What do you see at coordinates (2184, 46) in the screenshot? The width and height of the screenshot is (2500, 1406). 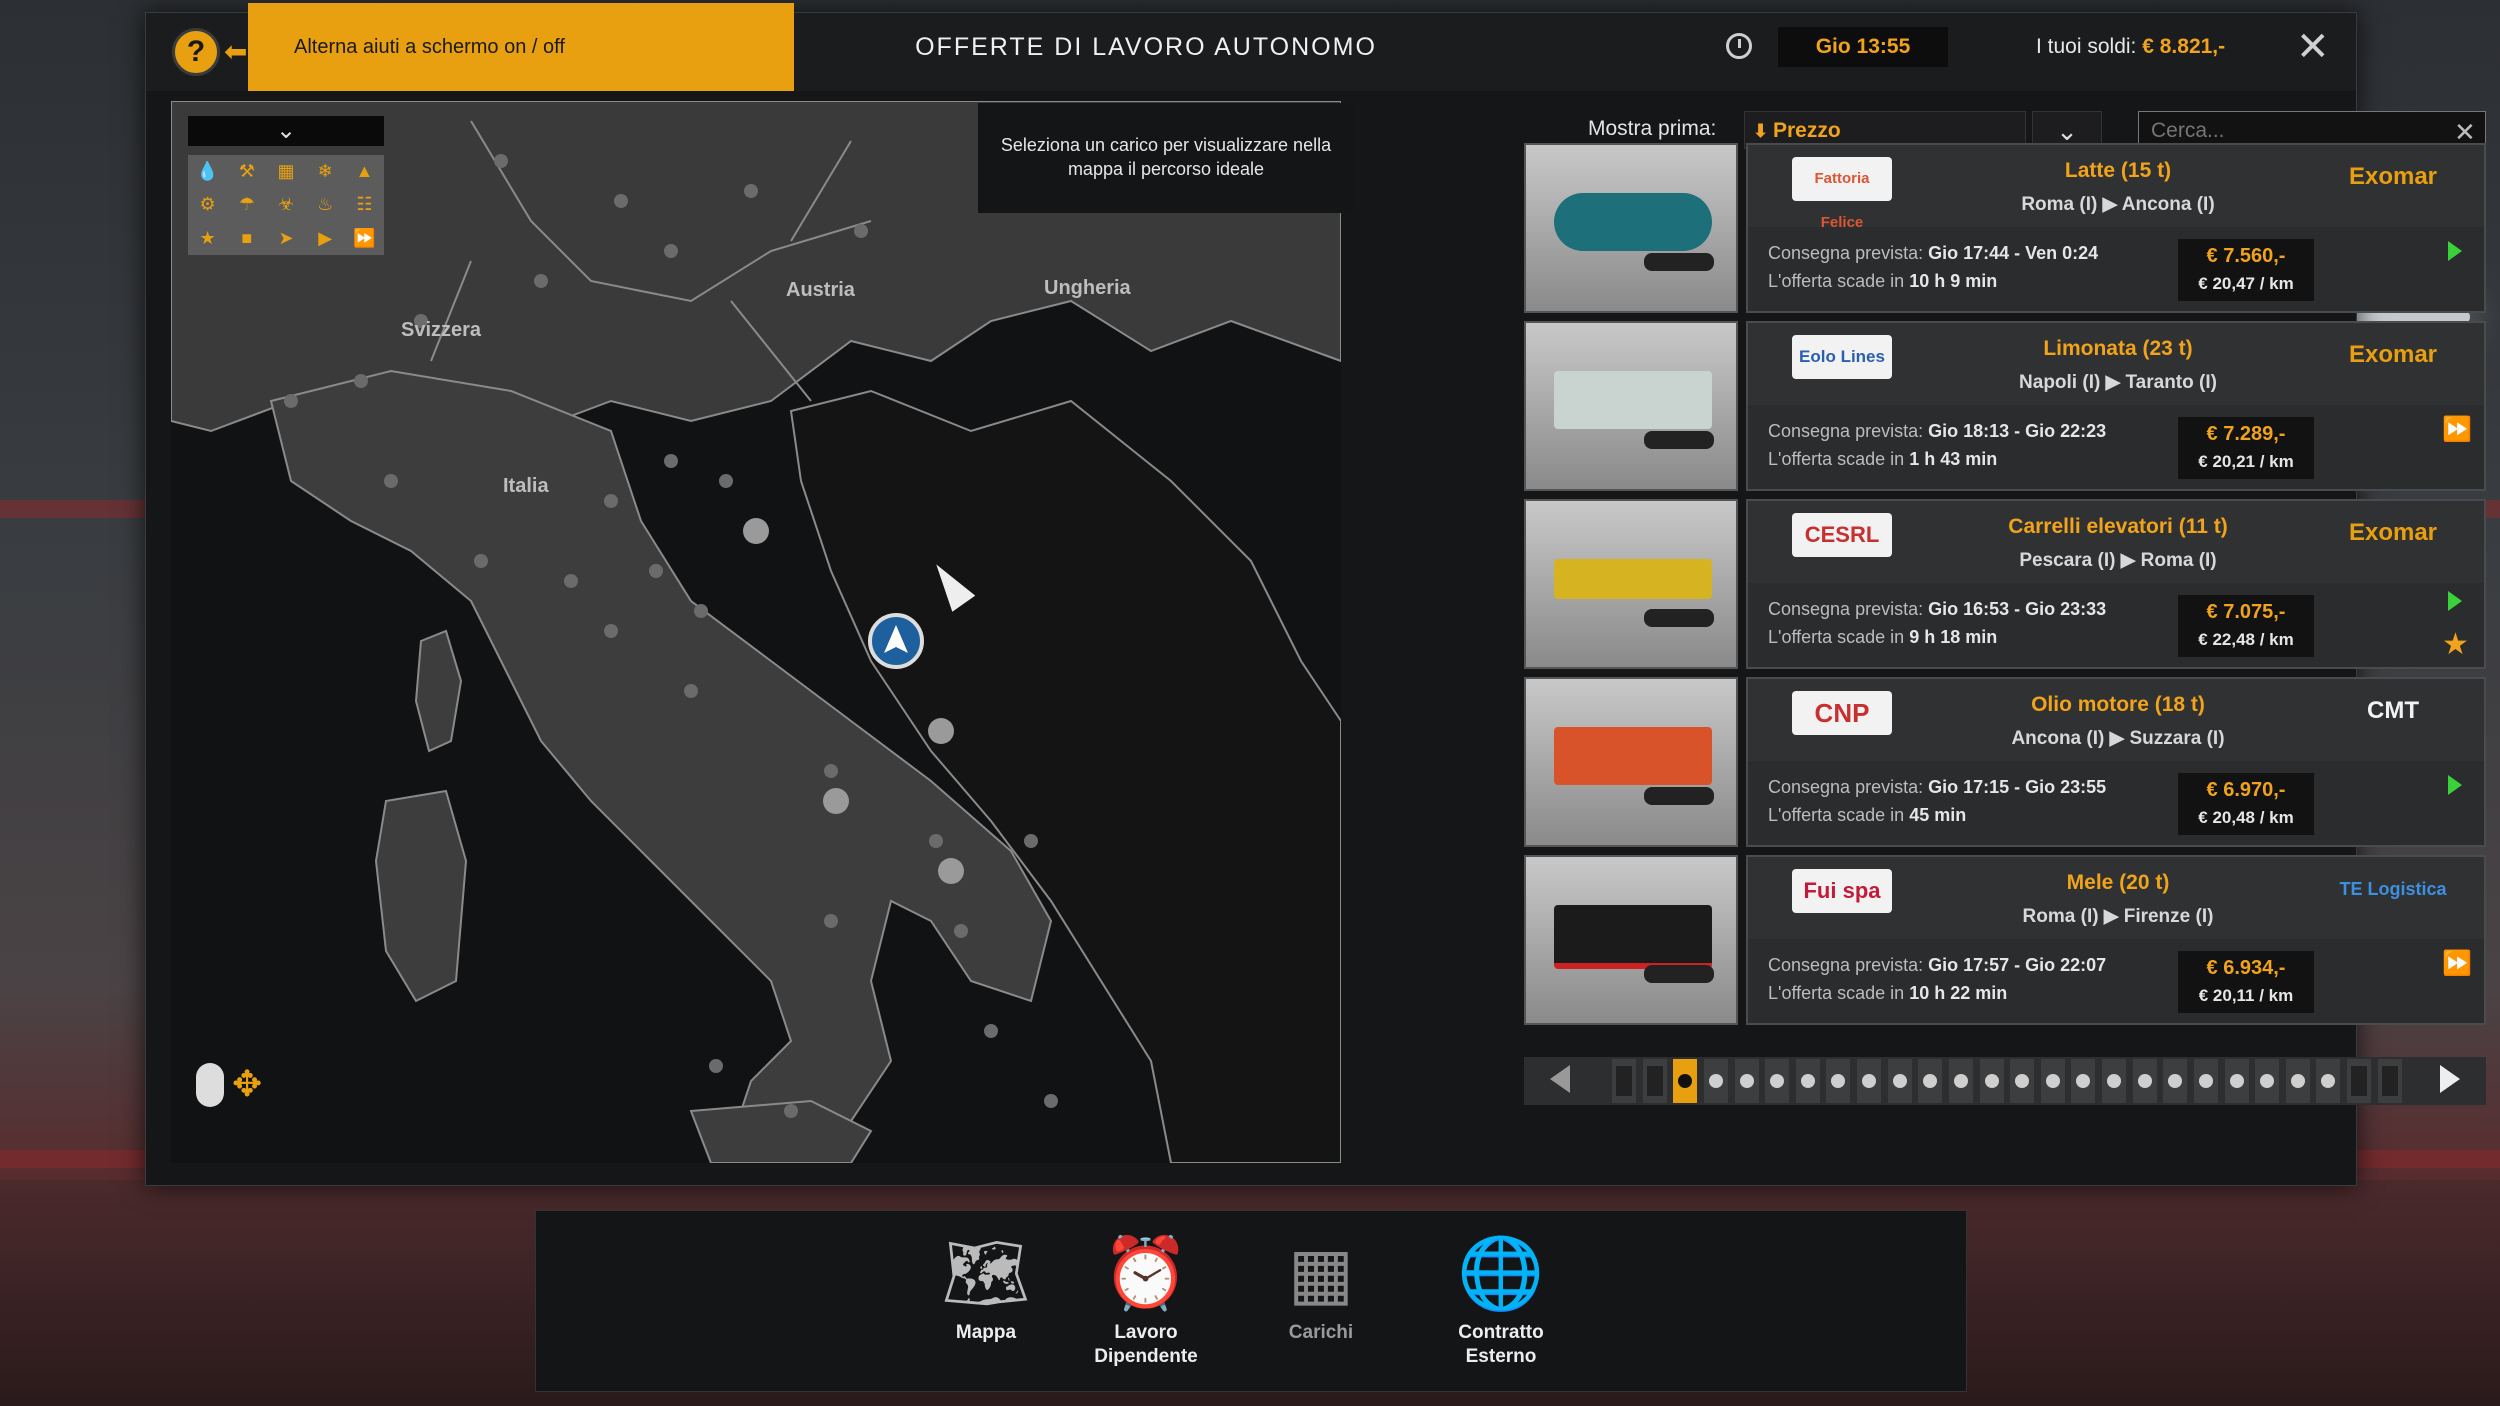 I see `money-value: € 8.821,-` at bounding box center [2184, 46].